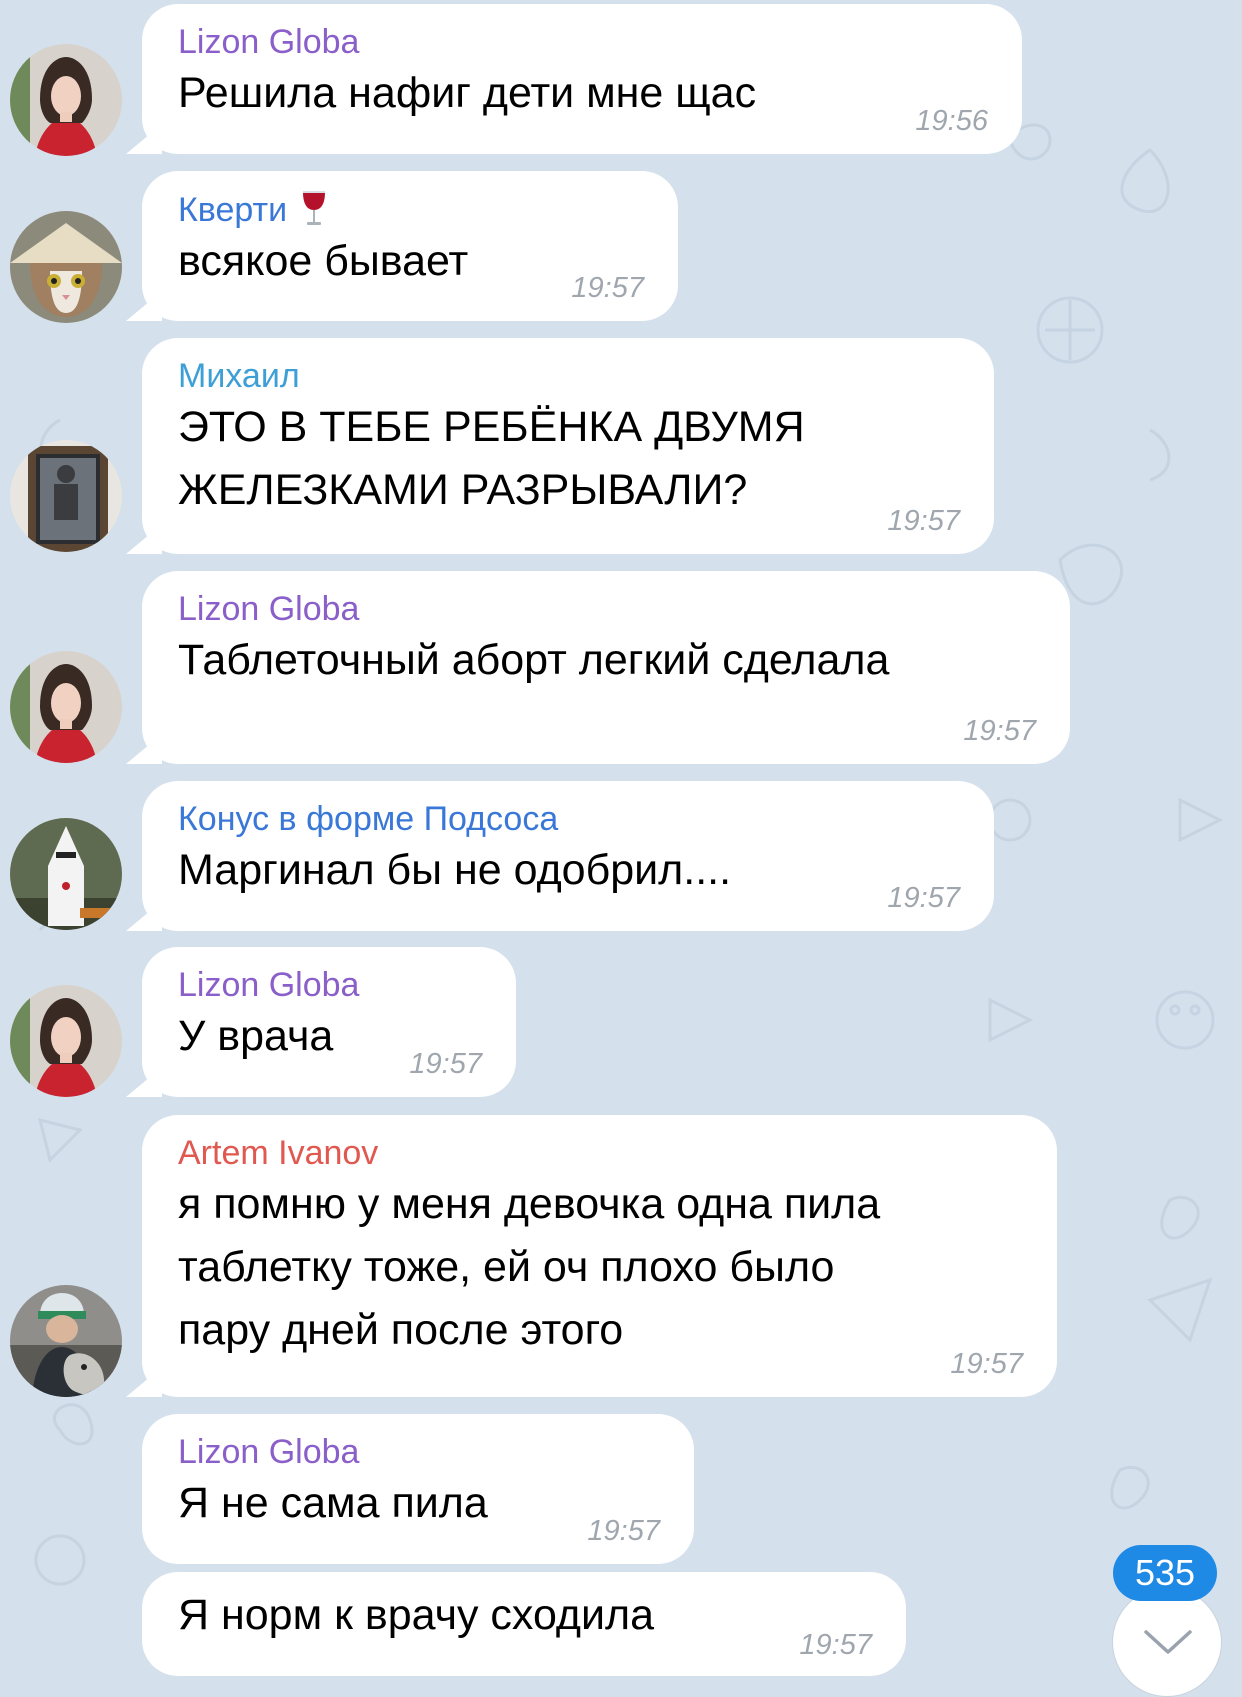 This screenshot has height=1697, width=1242. Describe the element at coordinates (951, 121) in the screenshot. I see `message-time: 19:56` at that location.